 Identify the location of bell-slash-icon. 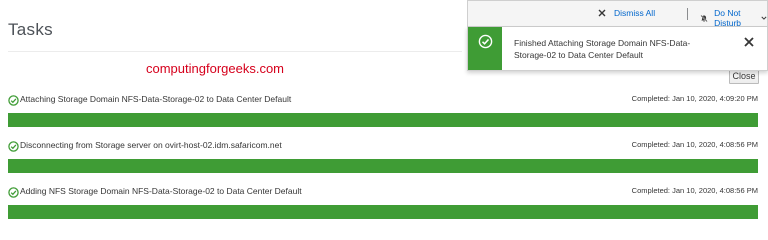
(704, 18).